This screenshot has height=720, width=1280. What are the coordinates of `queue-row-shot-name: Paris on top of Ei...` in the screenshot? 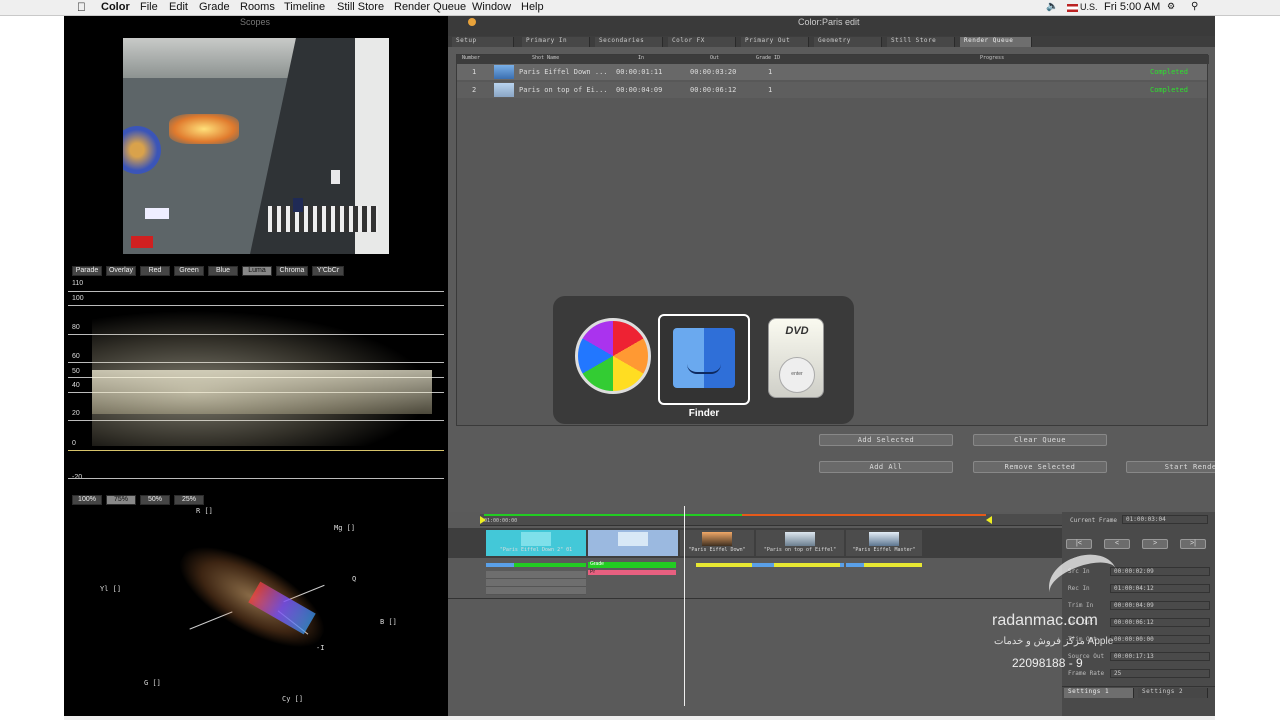 It's located at (563, 90).